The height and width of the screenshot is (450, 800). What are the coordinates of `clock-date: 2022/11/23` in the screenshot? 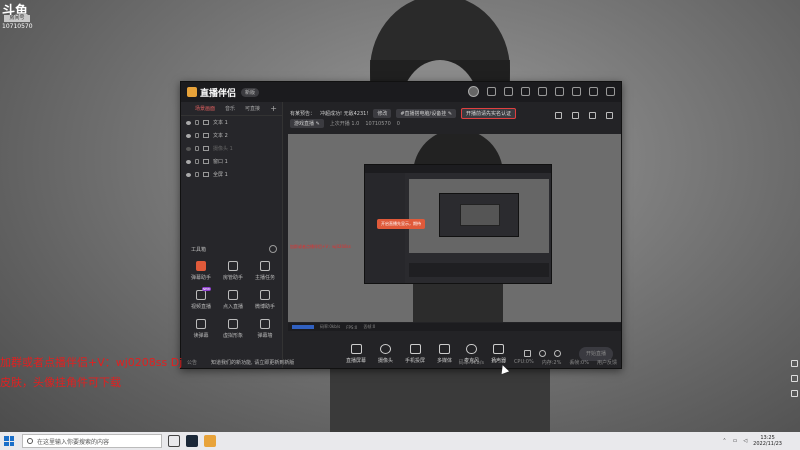 It's located at (767, 444).